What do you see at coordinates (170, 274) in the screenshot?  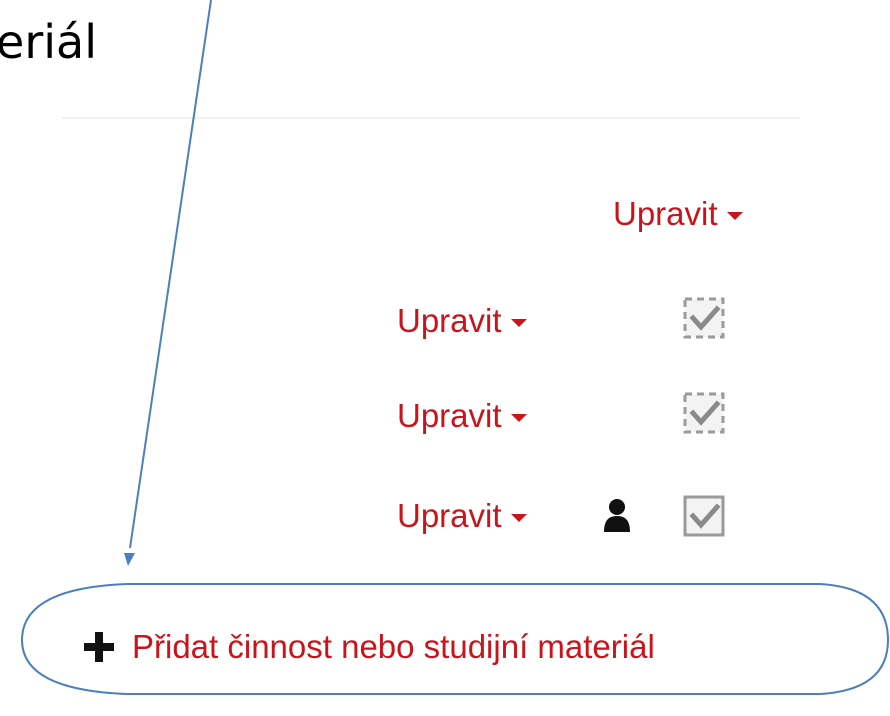 I see `annotation-arrow-line` at bounding box center [170, 274].